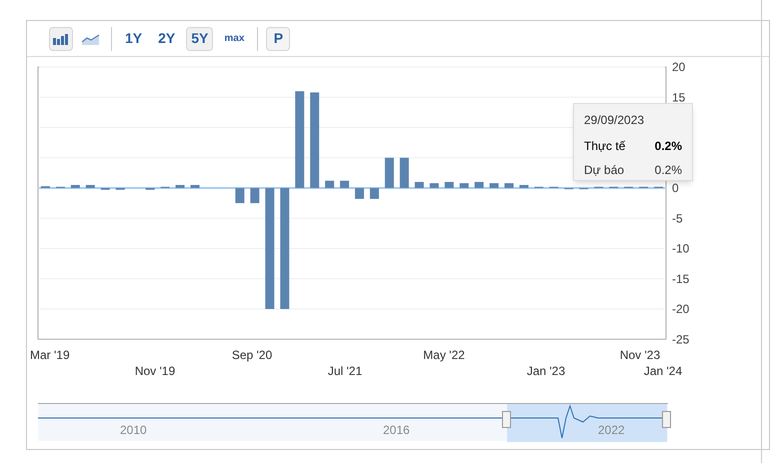 The image size is (782, 463). I want to click on area-chart-icon, so click(91, 38).